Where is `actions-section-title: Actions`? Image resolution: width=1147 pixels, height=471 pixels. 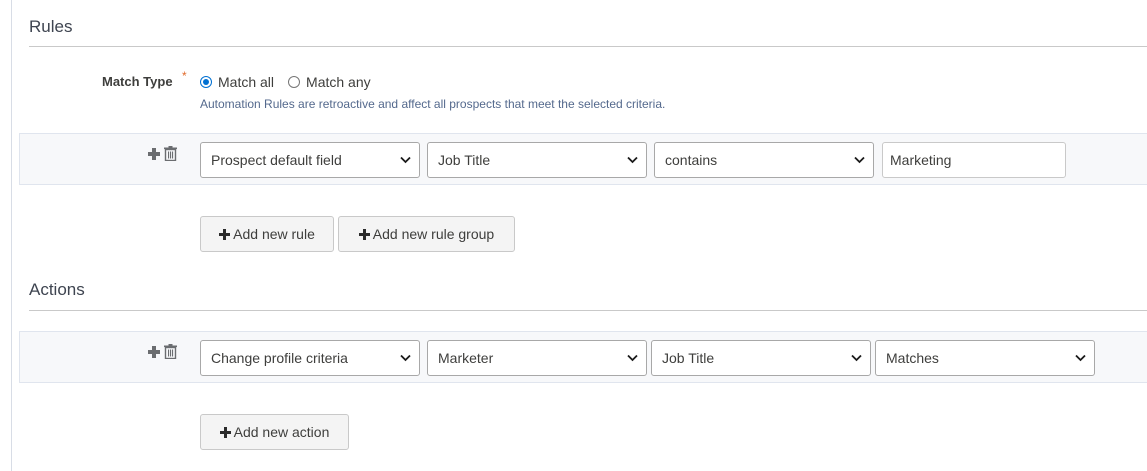 actions-section-title: Actions is located at coordinates (57, 289).